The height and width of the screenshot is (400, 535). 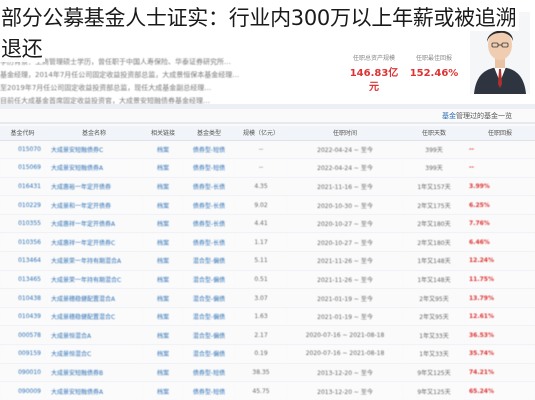 What do you see at coordinates (94, 354) in the screenshot?
I see `fund-name-link: 大成景恒混合C` at bounding box center [94, 354].